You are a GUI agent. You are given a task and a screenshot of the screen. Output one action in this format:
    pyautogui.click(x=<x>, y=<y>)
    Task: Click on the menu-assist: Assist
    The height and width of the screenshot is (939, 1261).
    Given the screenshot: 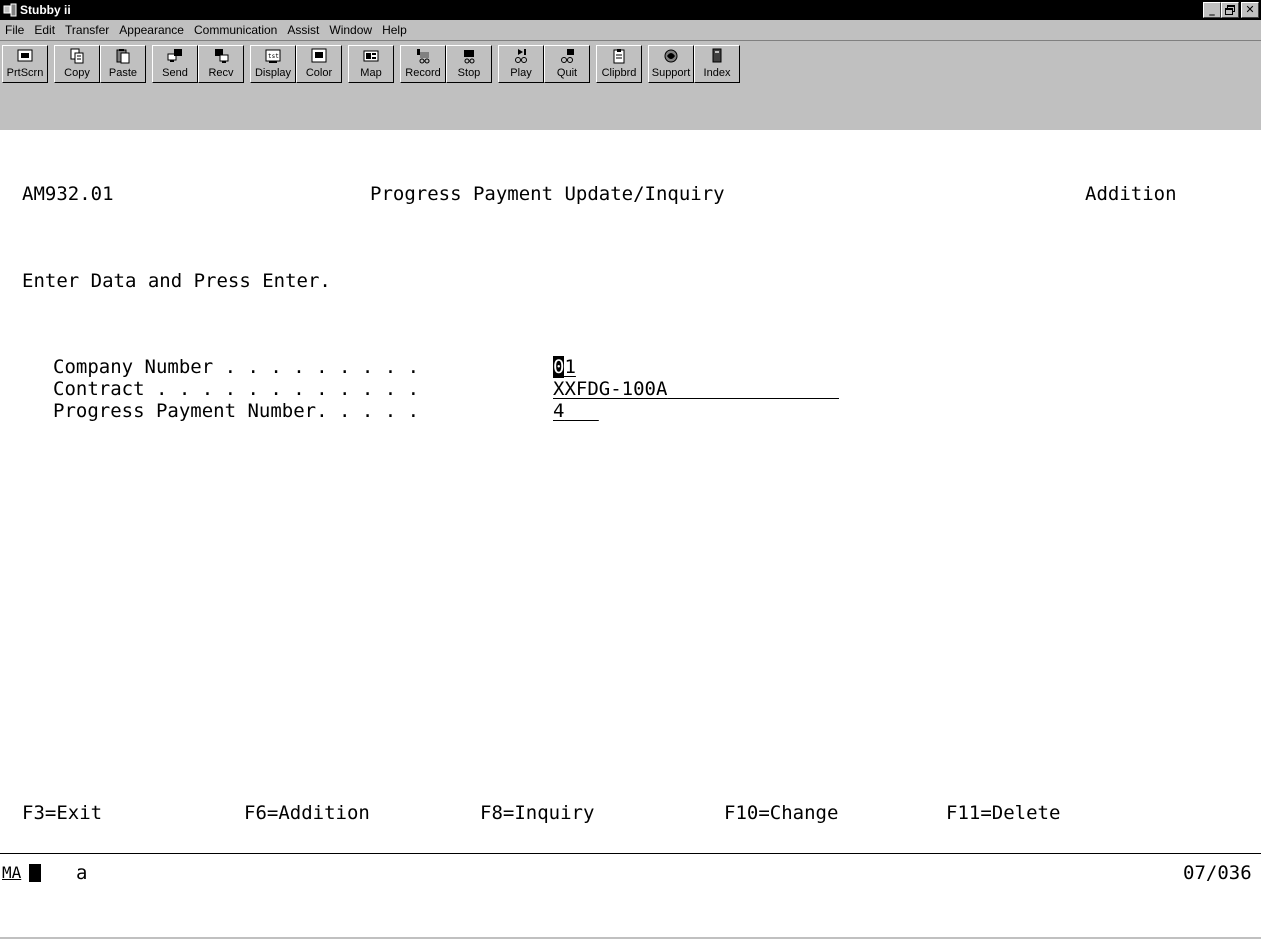 What is the action you would take?
    pyautogui.click(x=303, y=30)
    